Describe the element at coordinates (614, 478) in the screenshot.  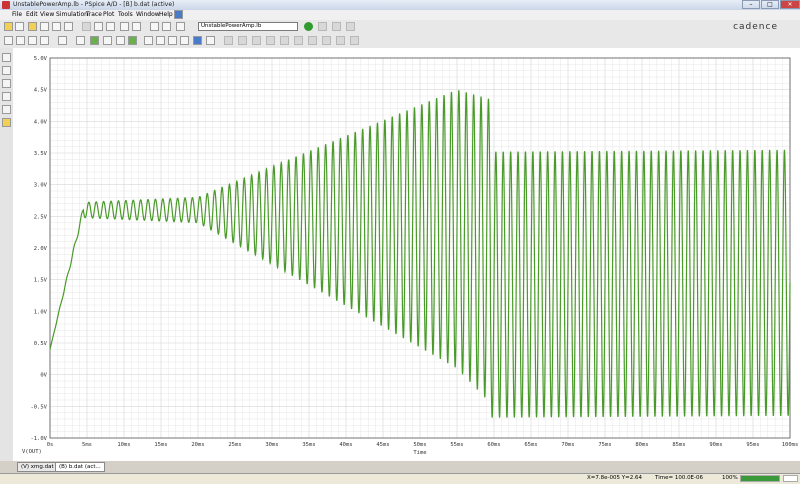
I see `cursor-readout: X=7.8e-005 Y=2.64` at that location.